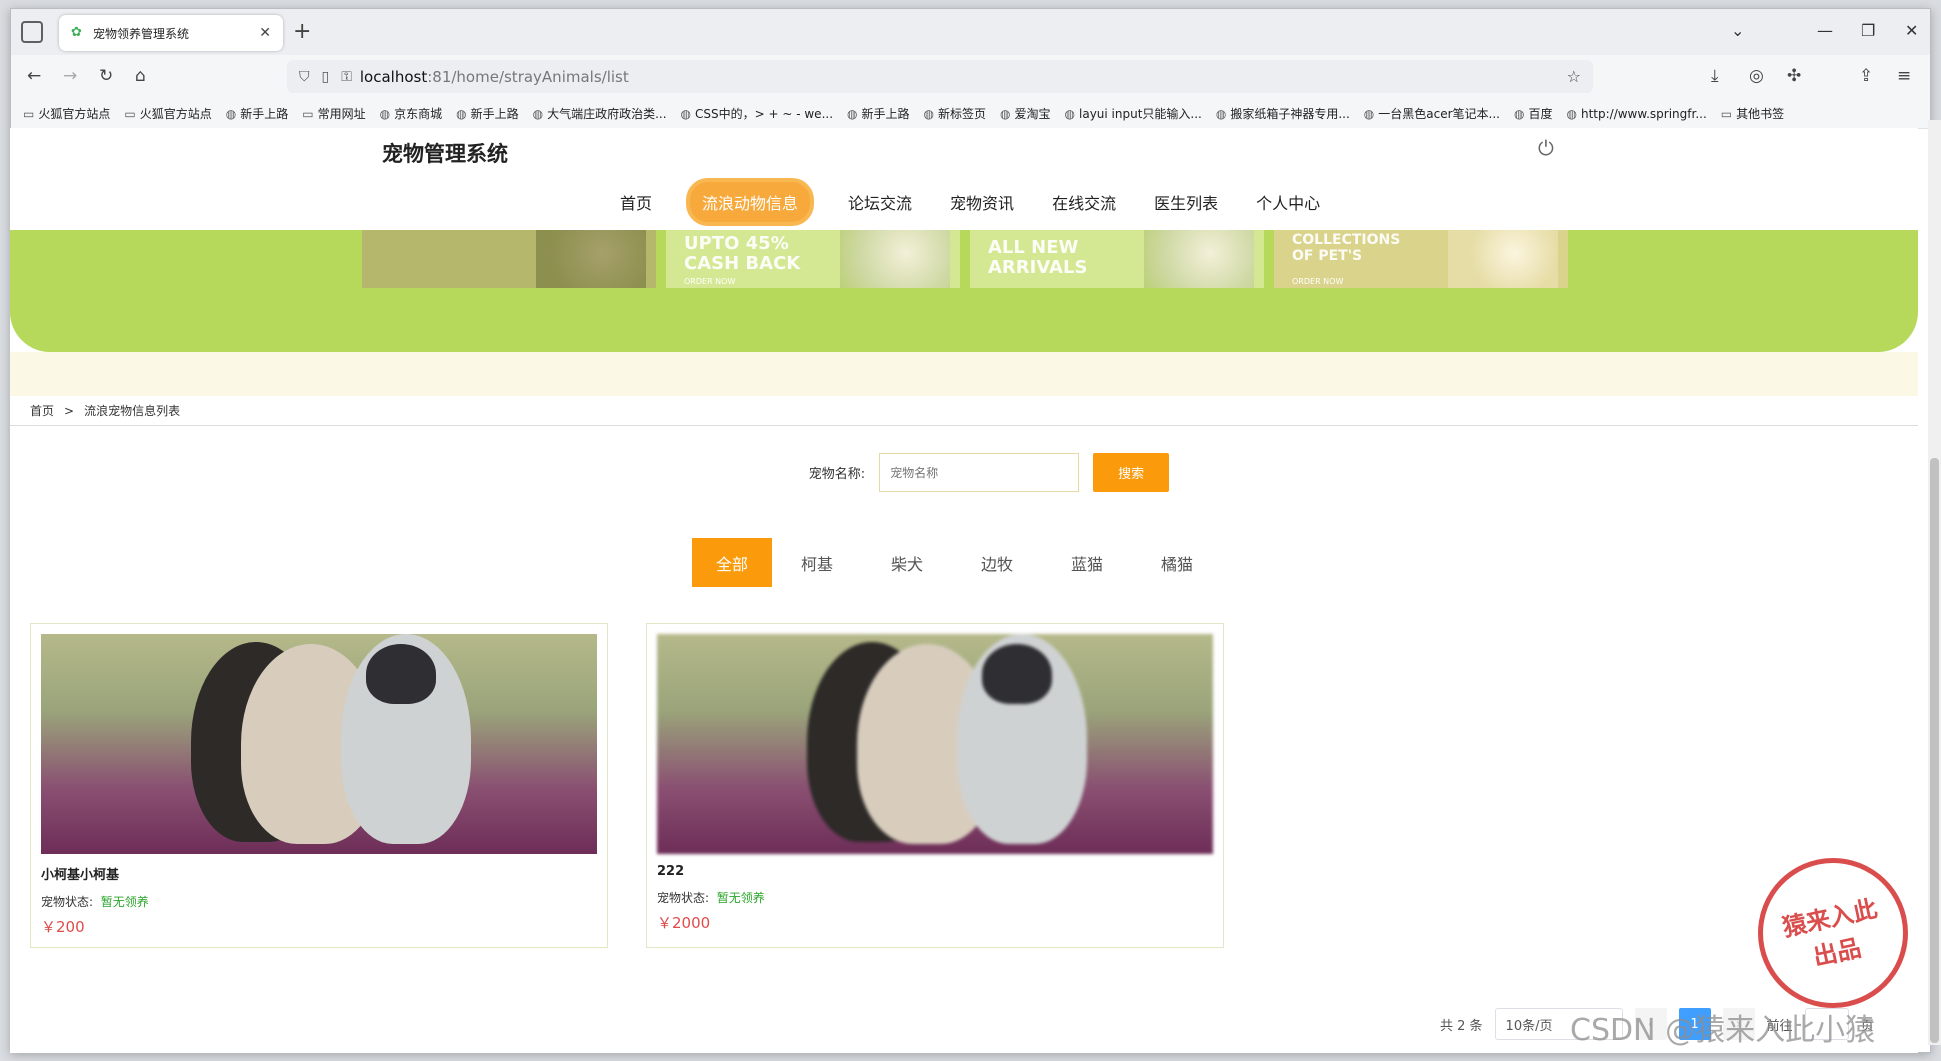  Describe the element at coordinates (302, 31) in the screenshot. I see `new-tab-icon: +` at that location.